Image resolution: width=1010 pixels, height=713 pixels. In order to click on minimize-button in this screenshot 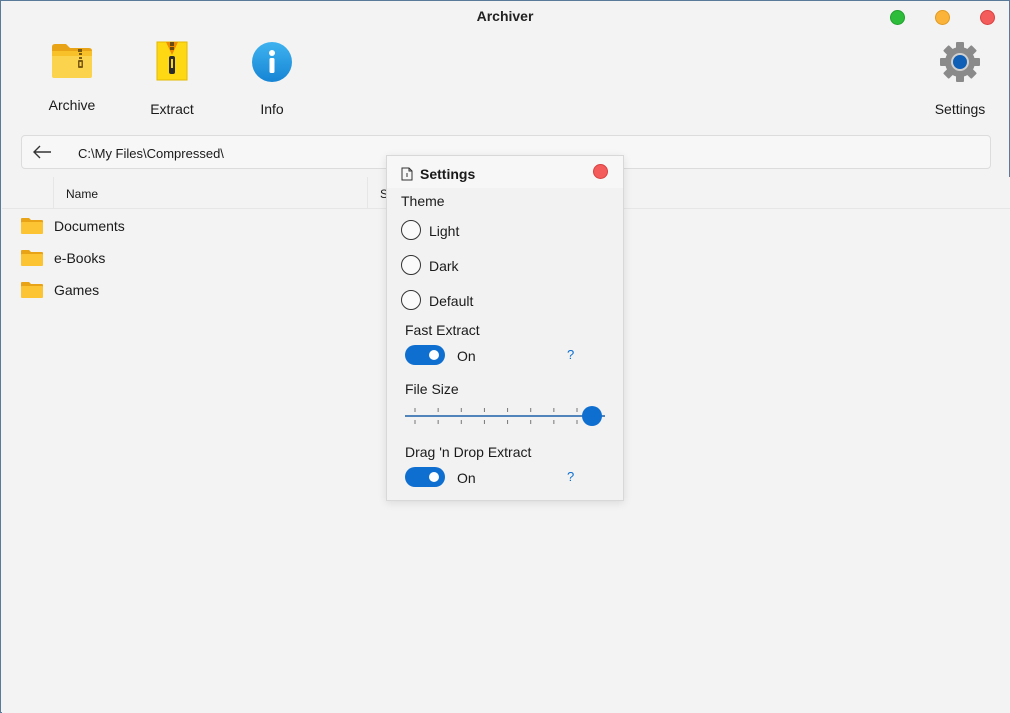, I will do `click(942, 17)`.